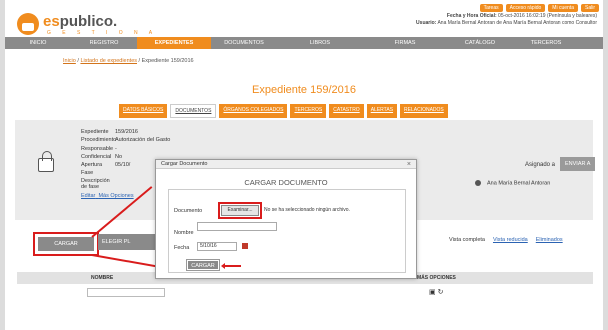 The image size is (608, 330). Describe the element at coordinates (143, 111) in the screenshot. I see `tab-datos-basicos: DATOS BÁSICOS` at that location.